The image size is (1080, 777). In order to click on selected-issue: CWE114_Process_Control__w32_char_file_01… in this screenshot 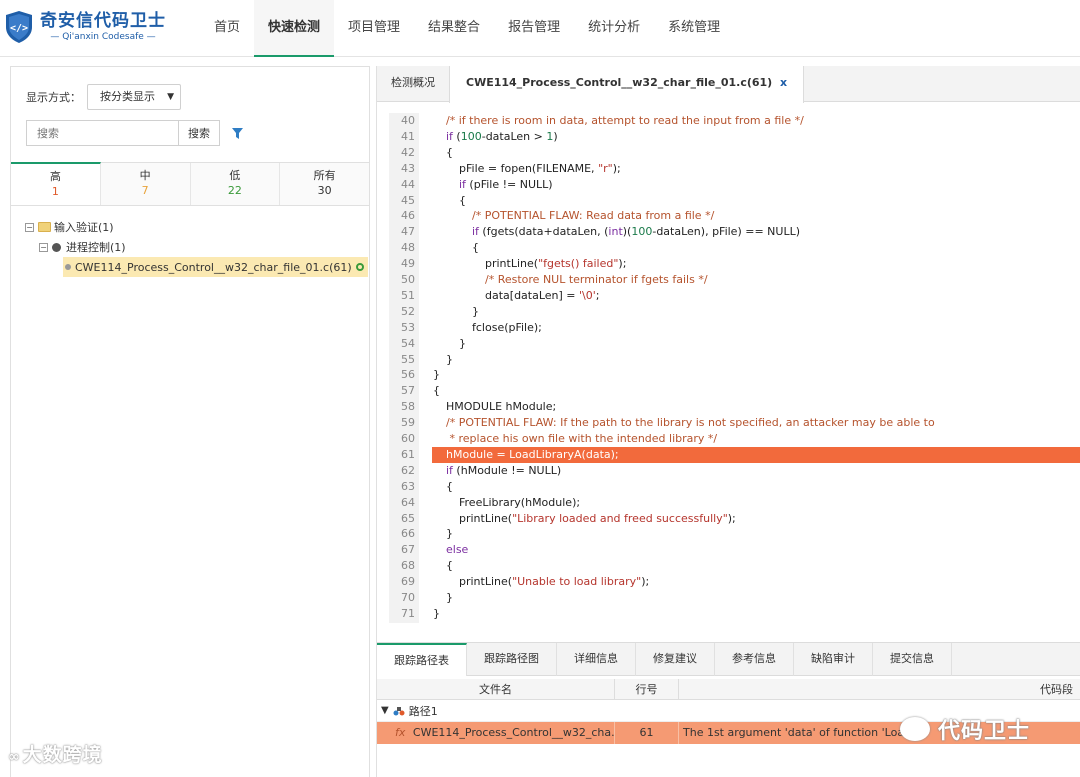, I will do `click(215, 267)`.